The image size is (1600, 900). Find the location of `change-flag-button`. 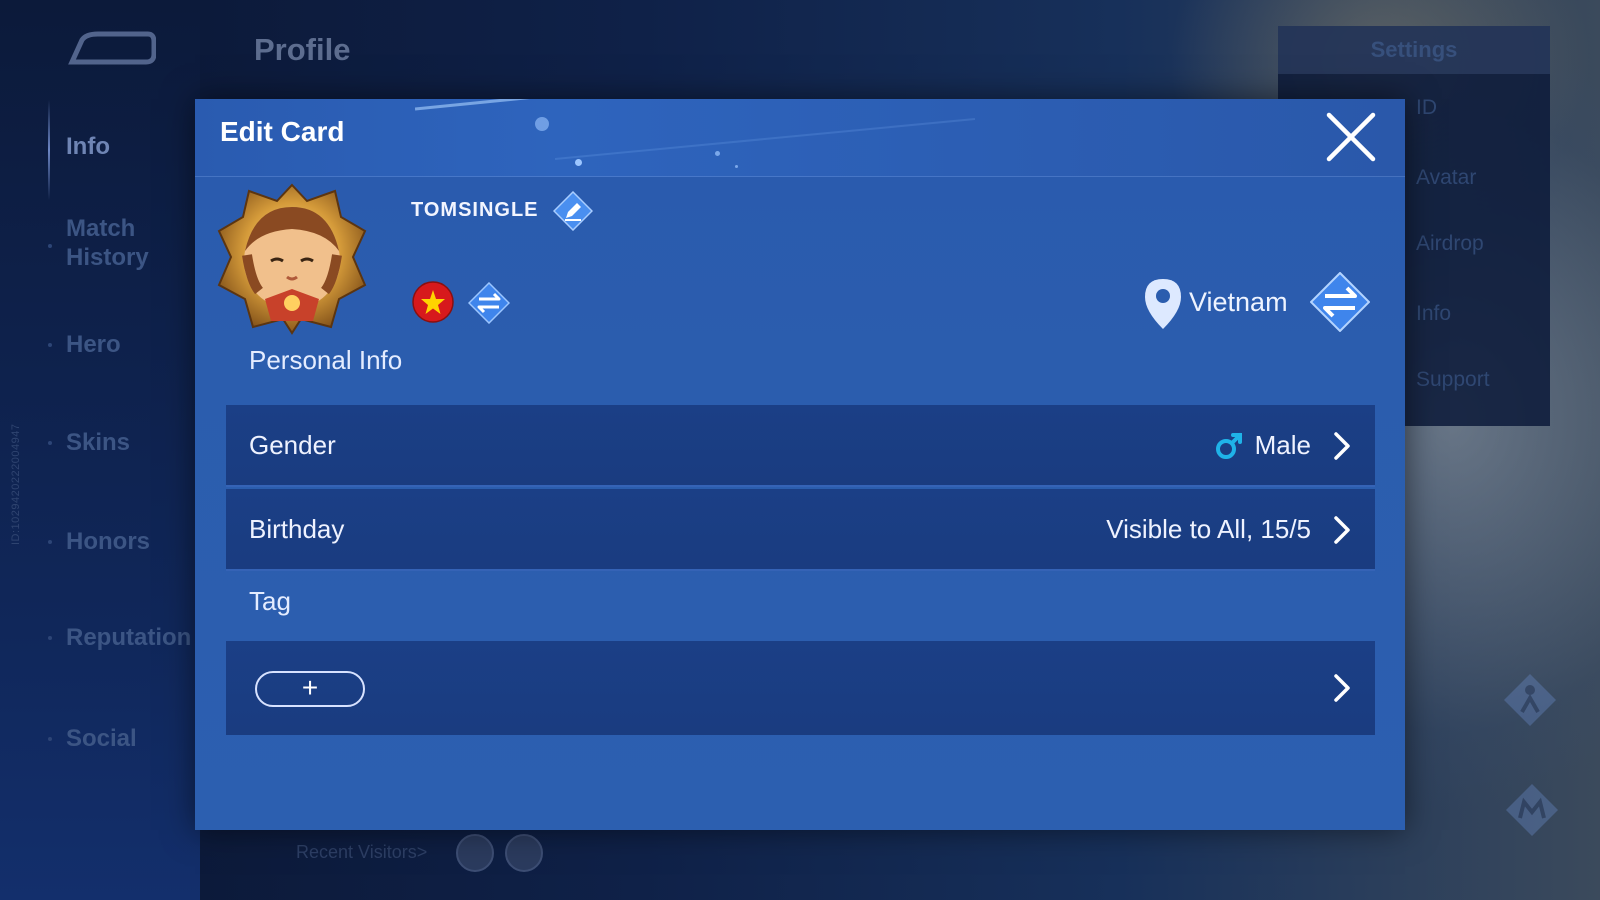

change-flag-button is located at coordinates (489, 303).